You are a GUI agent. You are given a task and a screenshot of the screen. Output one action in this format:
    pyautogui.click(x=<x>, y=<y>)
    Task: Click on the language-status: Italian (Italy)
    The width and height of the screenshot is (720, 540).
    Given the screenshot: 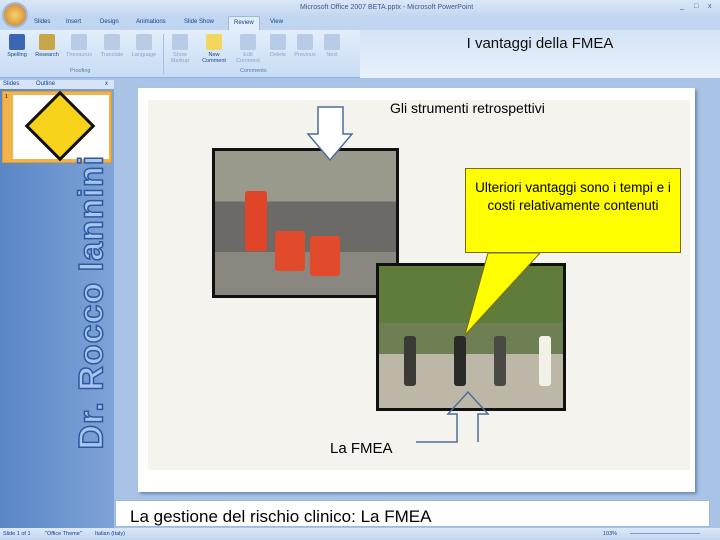 What is the action you would take?
    pyautogui.click(x=110, y=534)
    